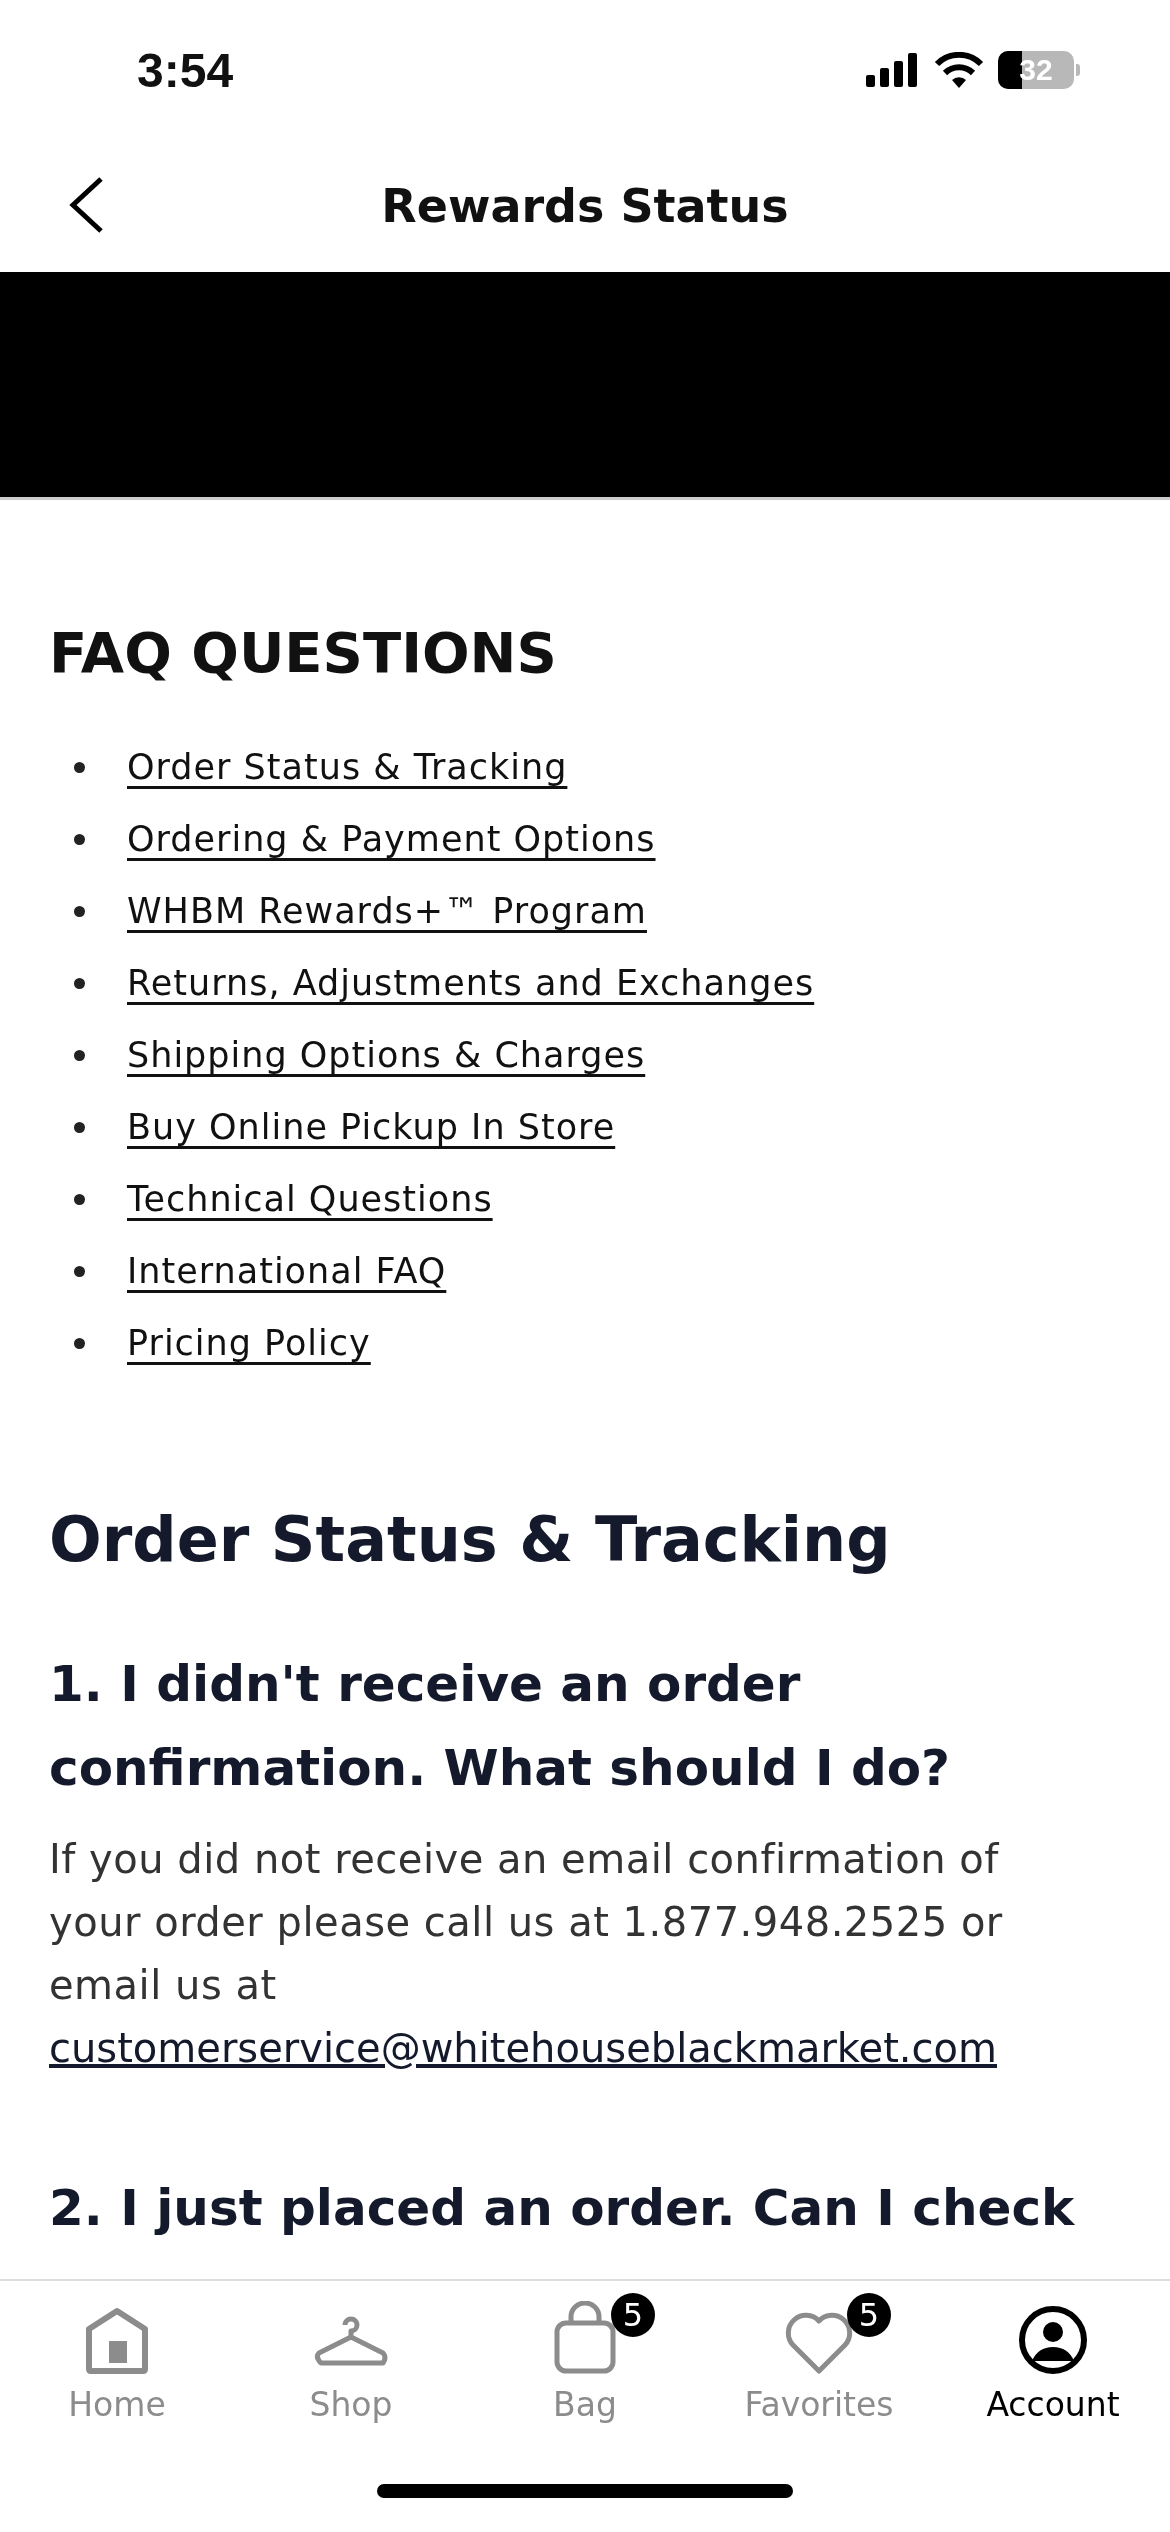  Describe the element at coordinates (185, 70) in the screenshot. I see `status-time: 3:54` at that location.